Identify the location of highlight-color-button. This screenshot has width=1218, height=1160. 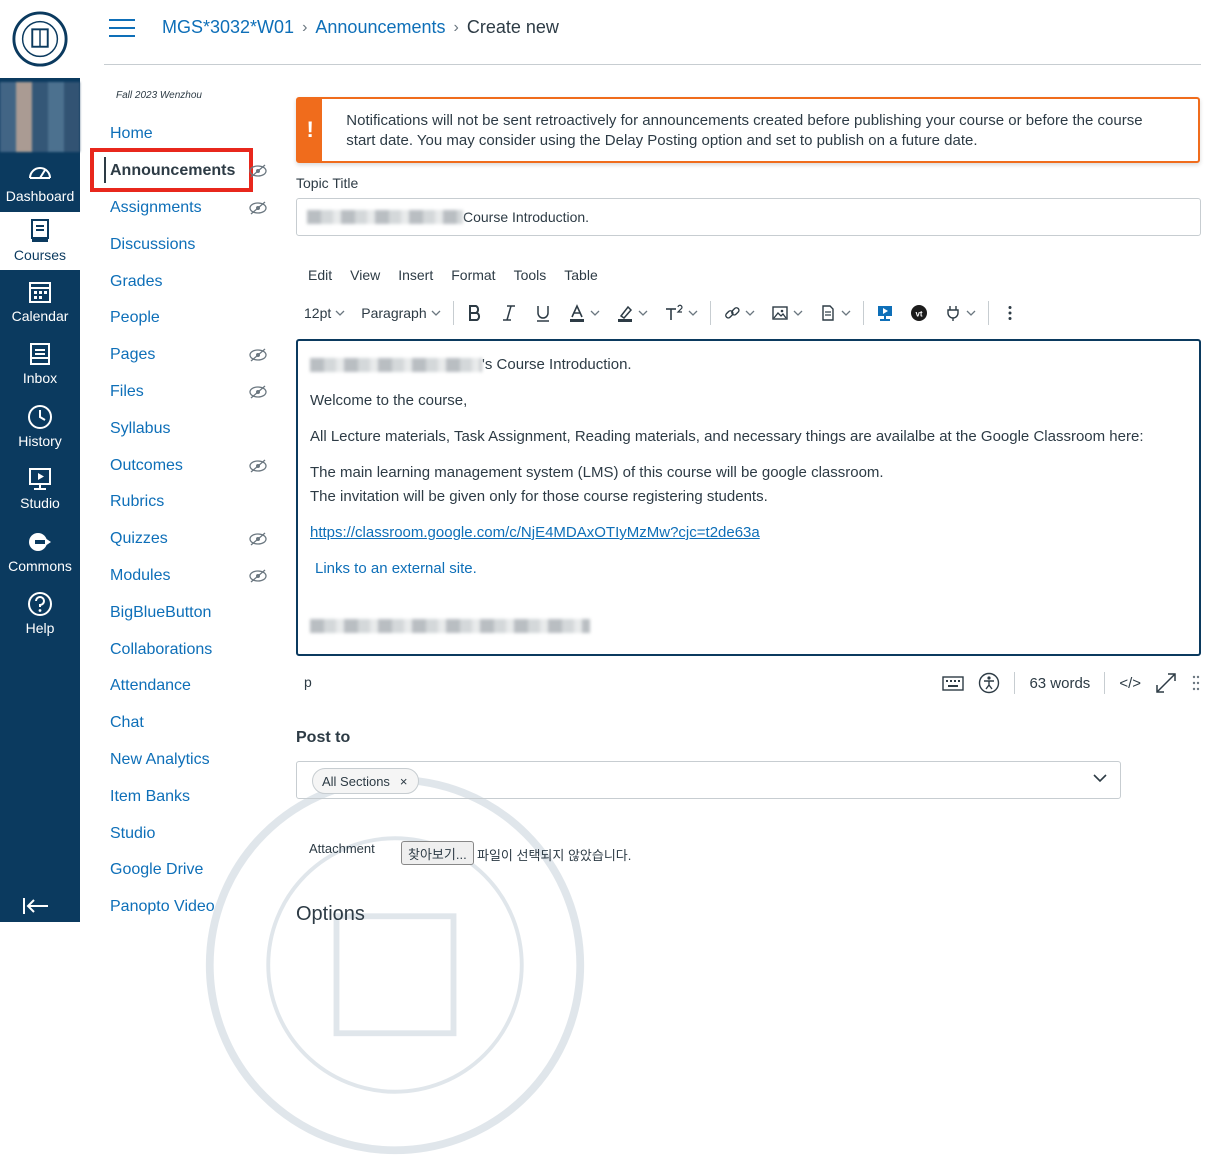
(632, 313).